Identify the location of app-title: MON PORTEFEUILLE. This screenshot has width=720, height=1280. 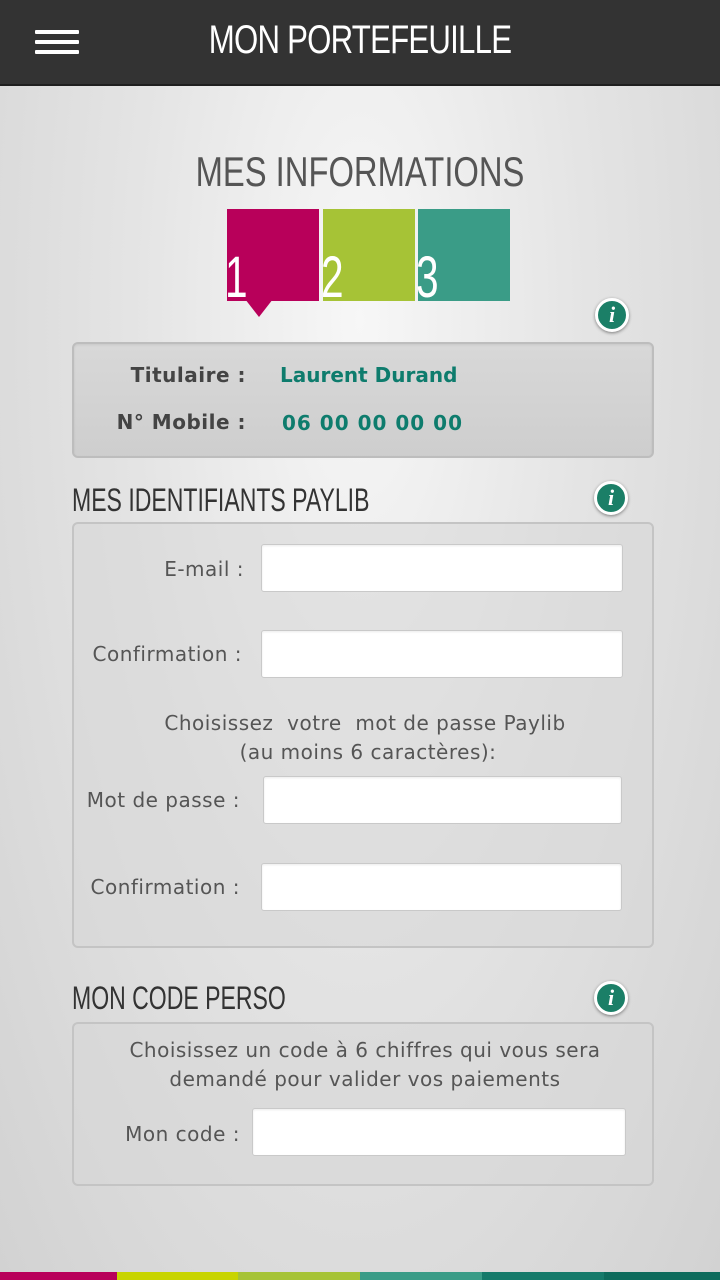
(360, 40).